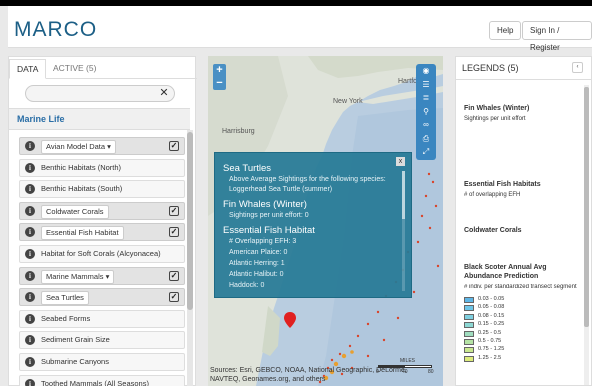  I want to click on marco-logo: MARCO, so click(55, 30).